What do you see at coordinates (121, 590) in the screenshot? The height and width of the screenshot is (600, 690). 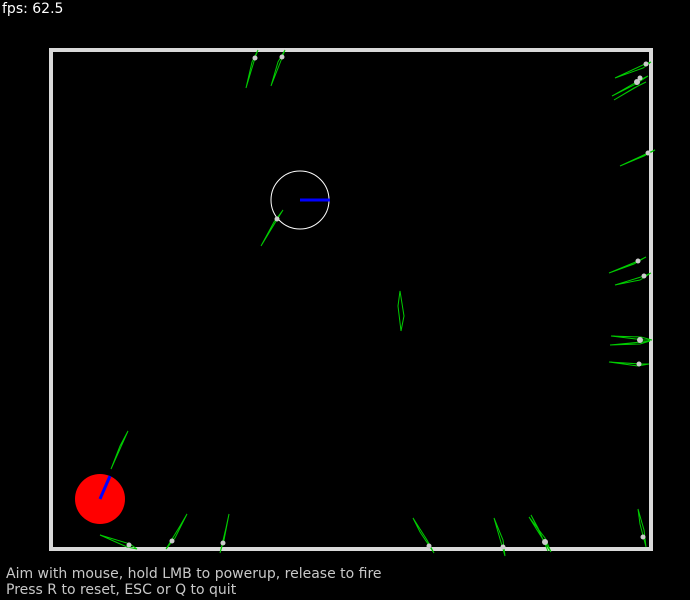 I see `help-text-keys: Press R to reset, ESC or Q to quit` at bounding box center [121, 590].